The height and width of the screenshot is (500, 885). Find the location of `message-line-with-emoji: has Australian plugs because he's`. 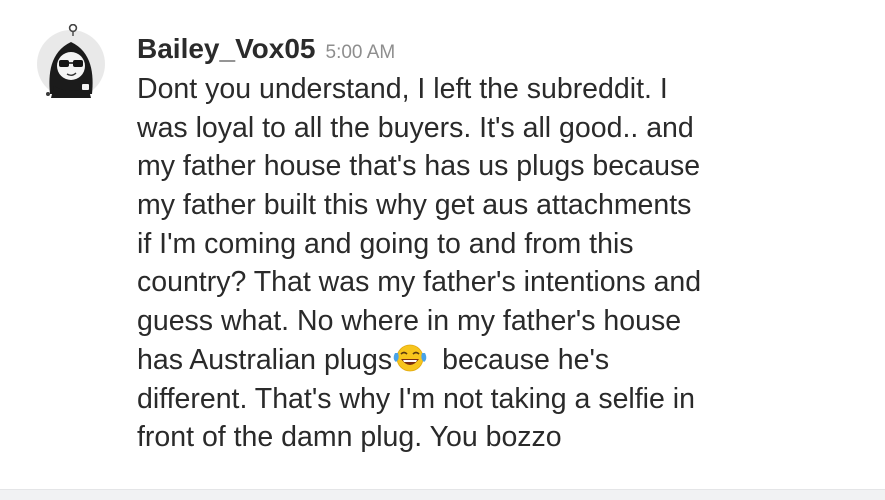

message-line-with-emoji: has Australian plugs because he's is located at coordinates (504, 360).